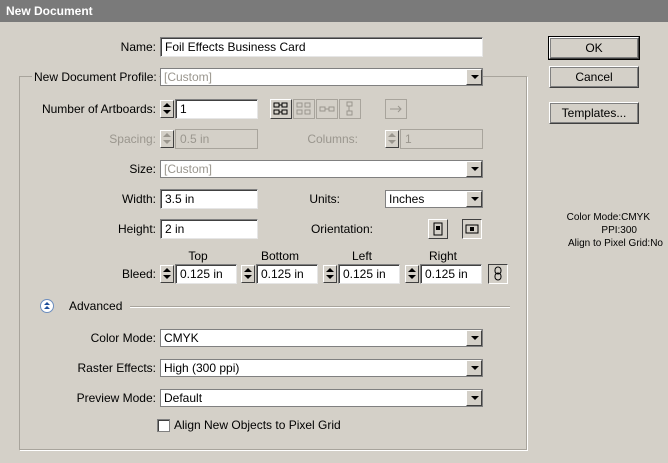 The height and width of the screenshot is (463, 668). What do you see at coordinates (136, 229) in the screenshot?
I see `height-label: Height:` at bounding box center [136, 229].